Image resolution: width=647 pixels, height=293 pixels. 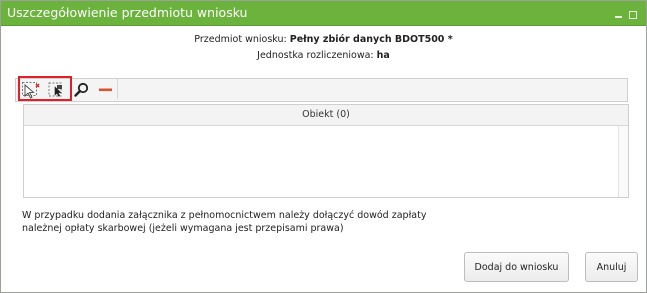 I want to click on add-to-request-button: Dodaj do wniosku, so click(x=516, y=267).